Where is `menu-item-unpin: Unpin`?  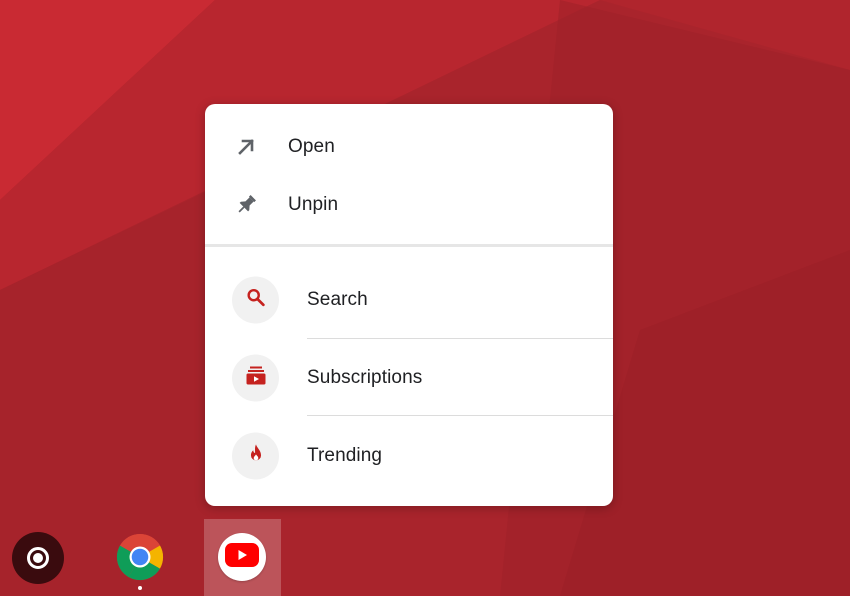
menu-item-unpin: Unpin is located at coordinates (409, 205).